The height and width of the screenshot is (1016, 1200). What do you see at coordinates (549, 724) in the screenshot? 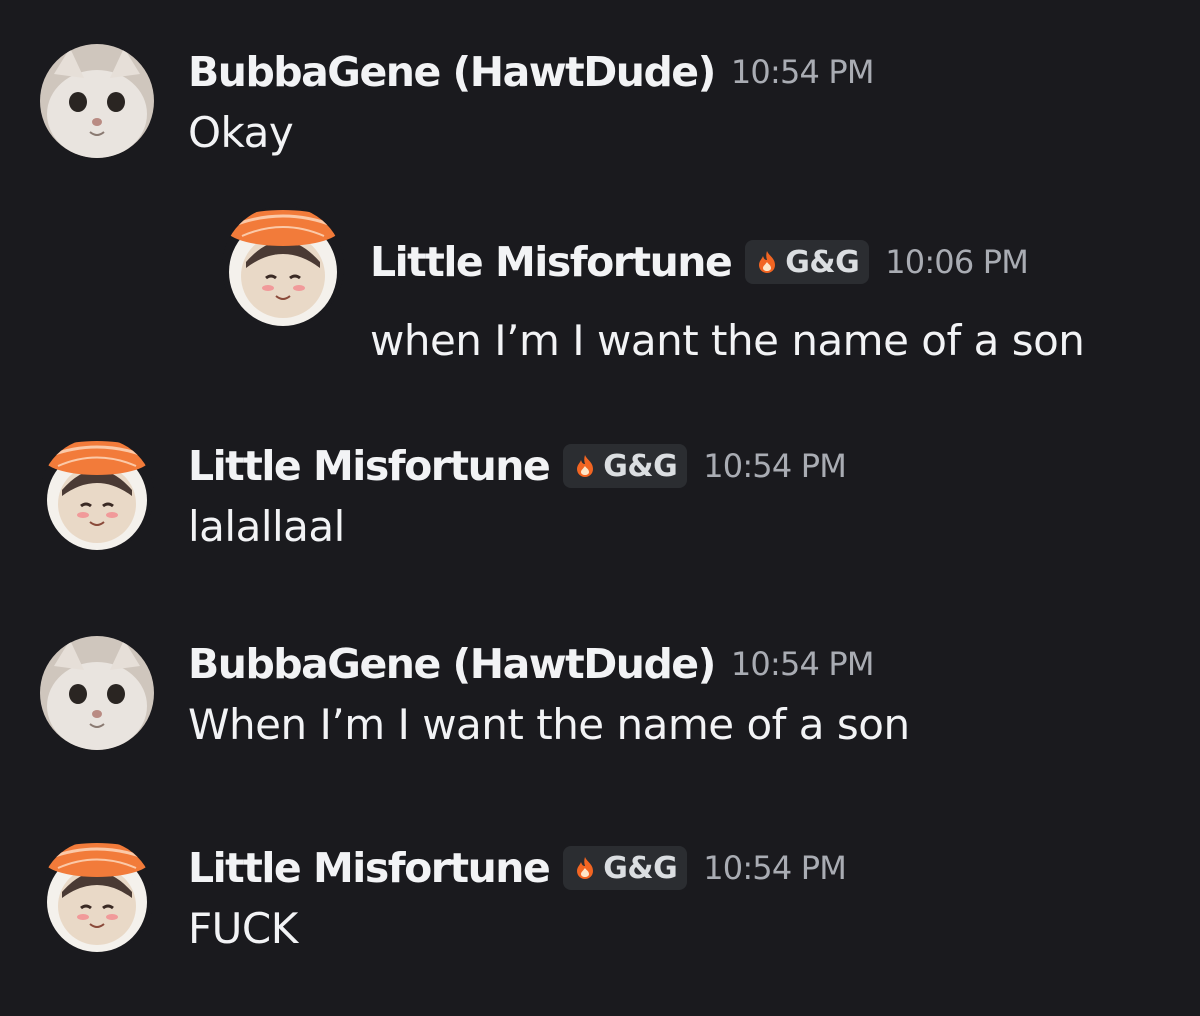
I see `message-text: When I’m I want the name of a son` at bounding box center [549, 724].